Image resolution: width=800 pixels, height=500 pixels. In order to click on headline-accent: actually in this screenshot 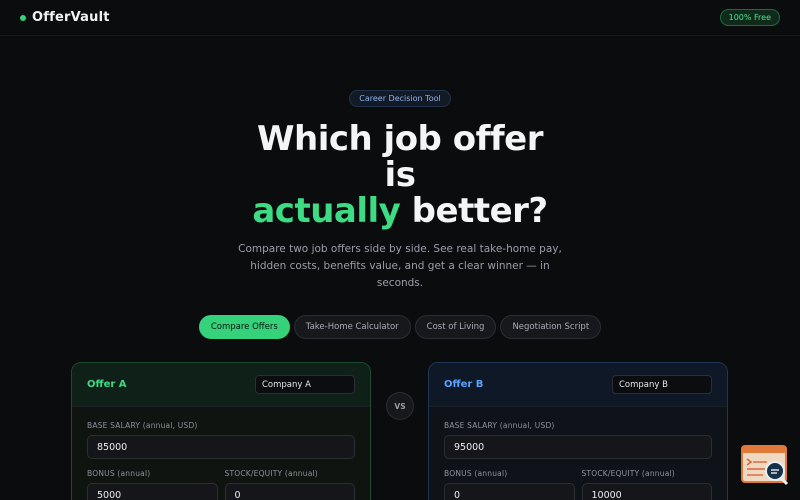, I will do `click(326, 211)`.